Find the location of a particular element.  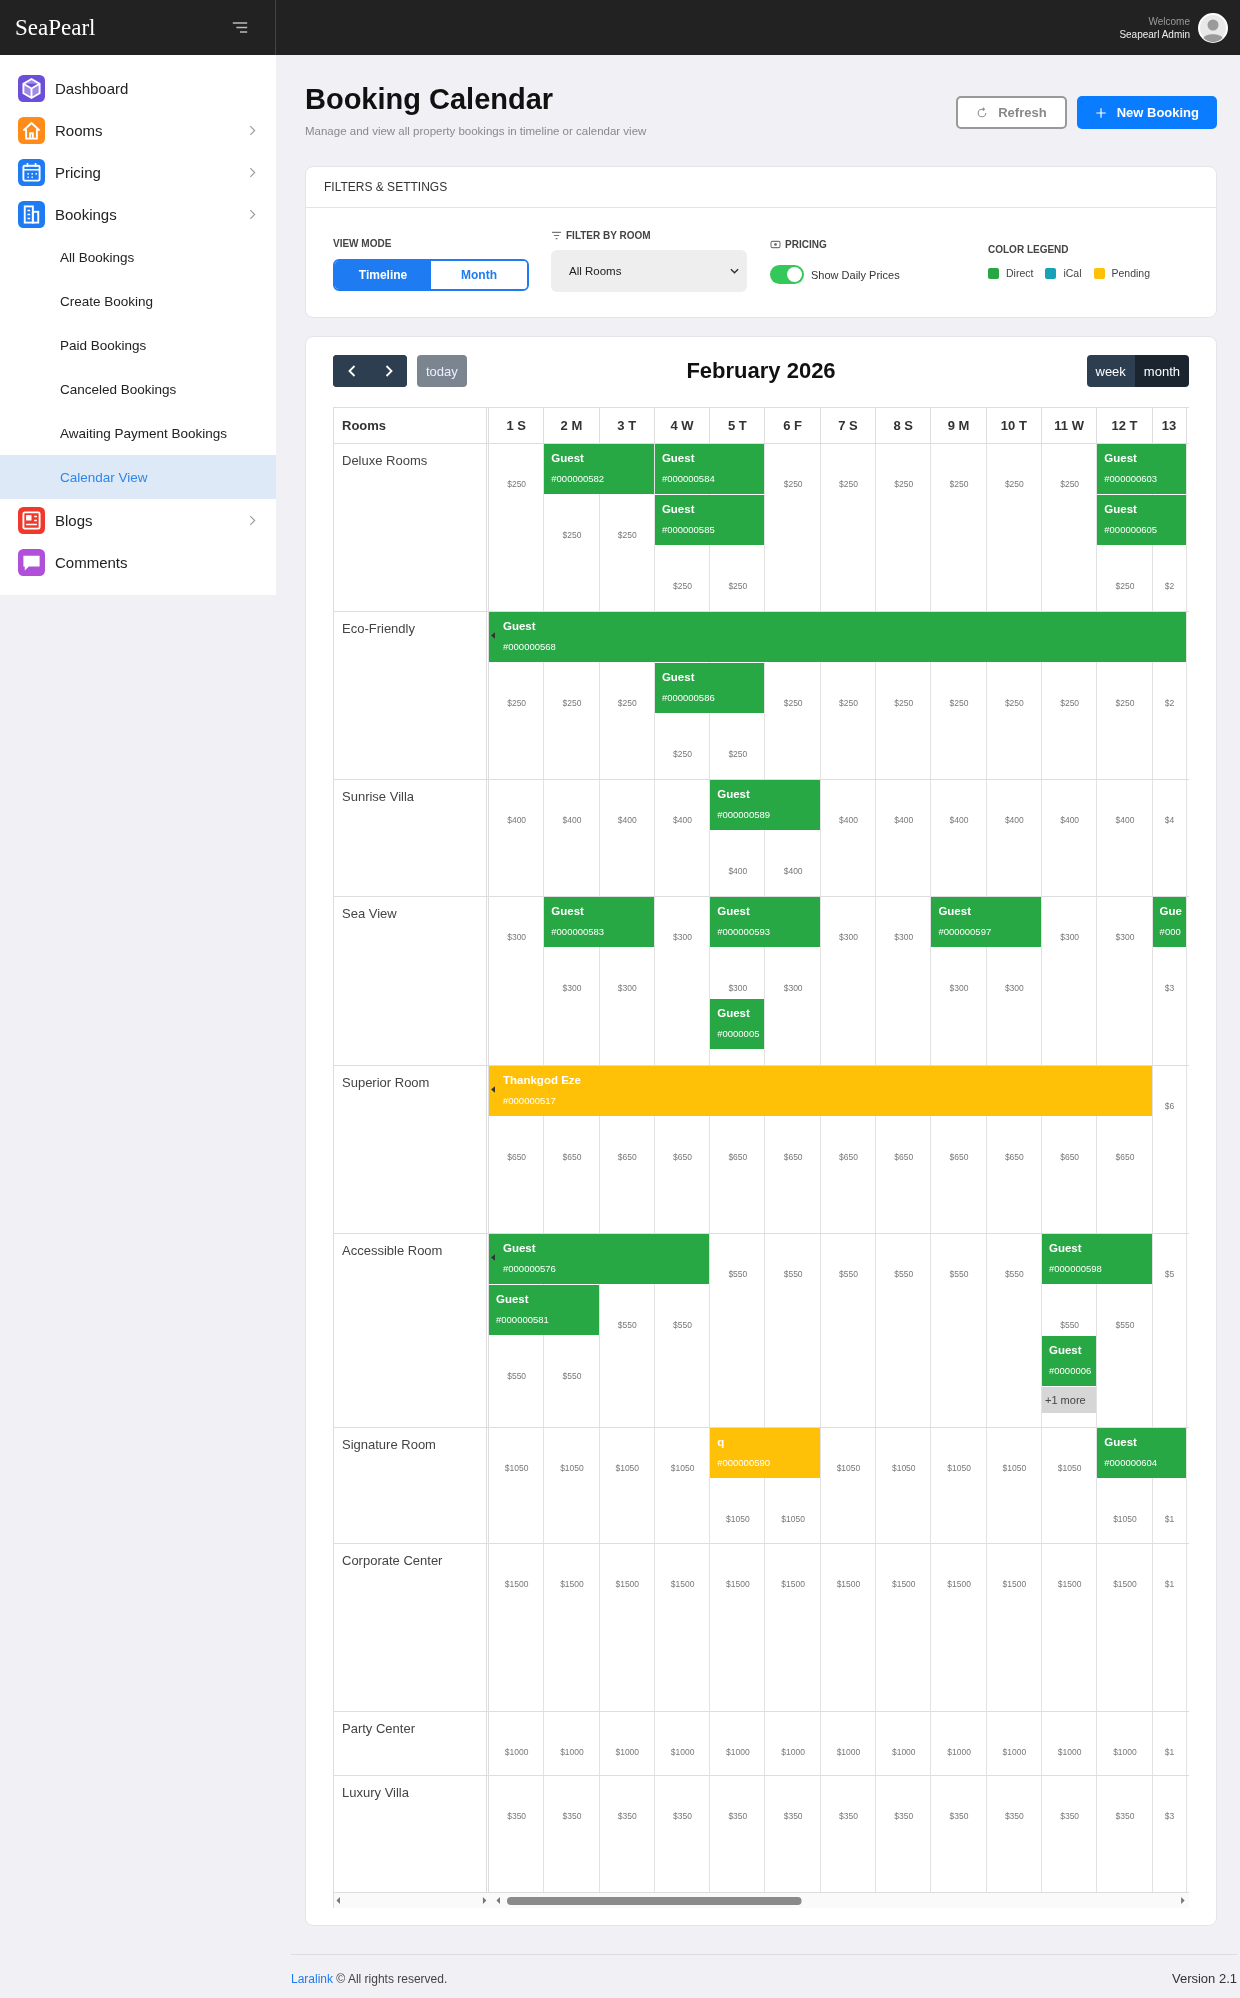

version-text: Version 2.1 is located at coordinates (1204, 1978).